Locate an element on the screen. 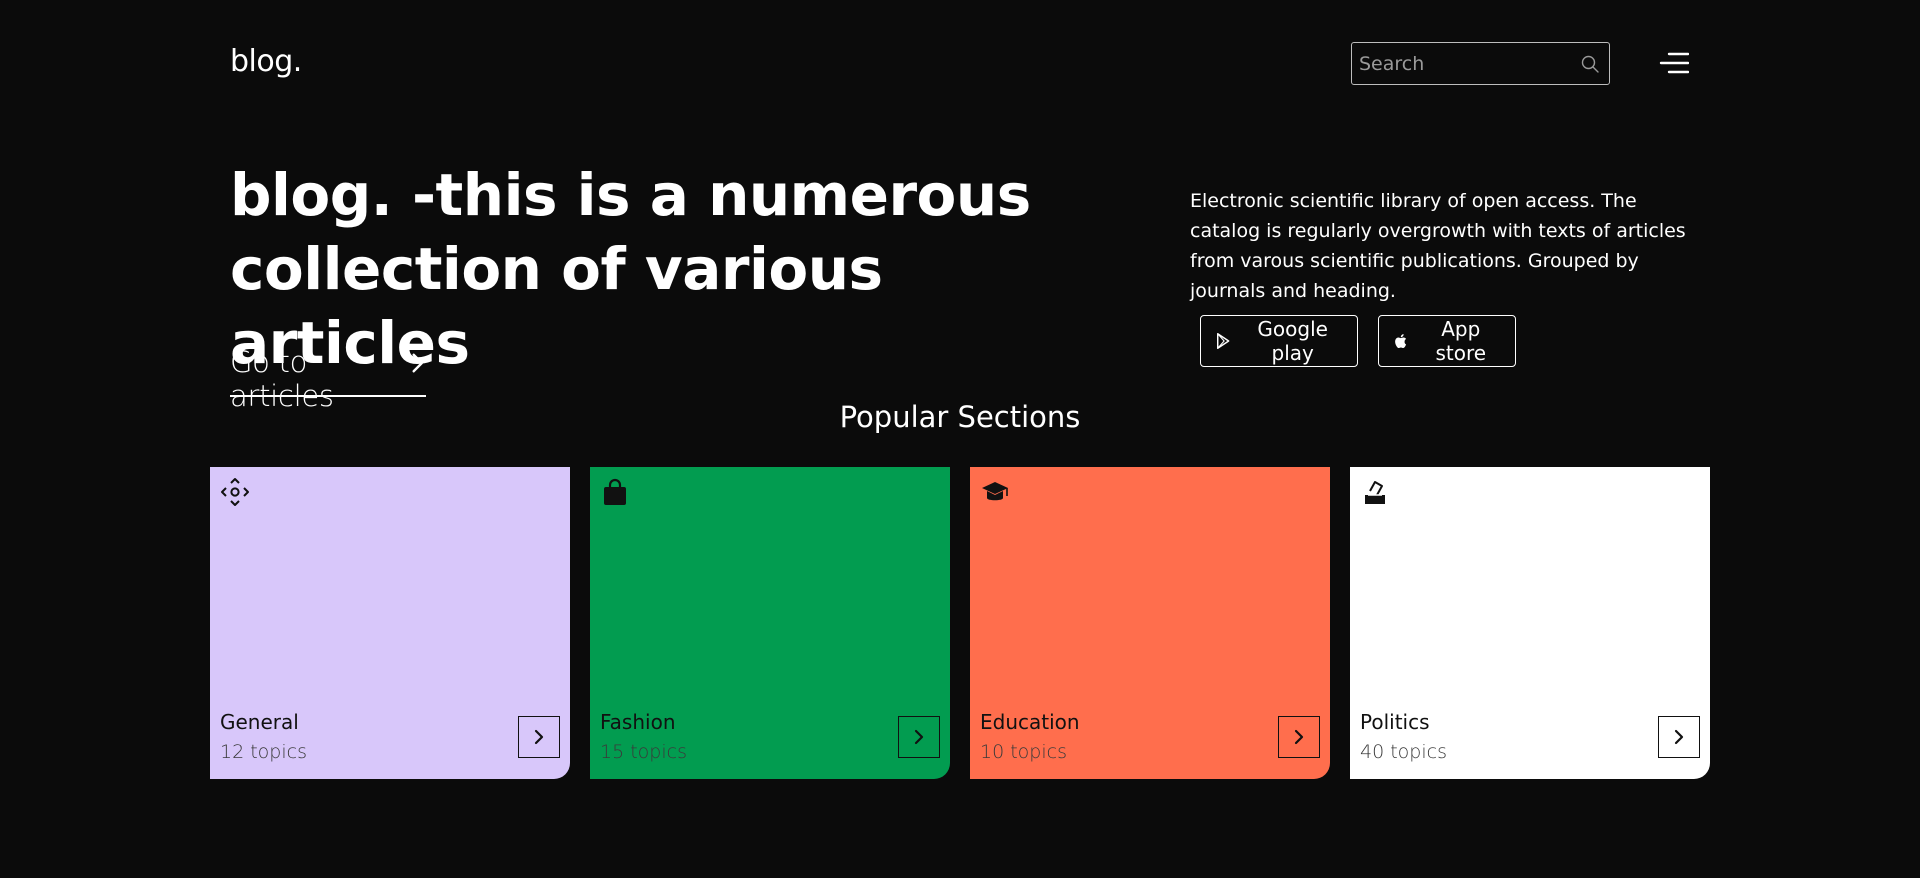 The width and height of the screenshot is (1920, 878). logo: blog. is located at coordinates (266, 61).